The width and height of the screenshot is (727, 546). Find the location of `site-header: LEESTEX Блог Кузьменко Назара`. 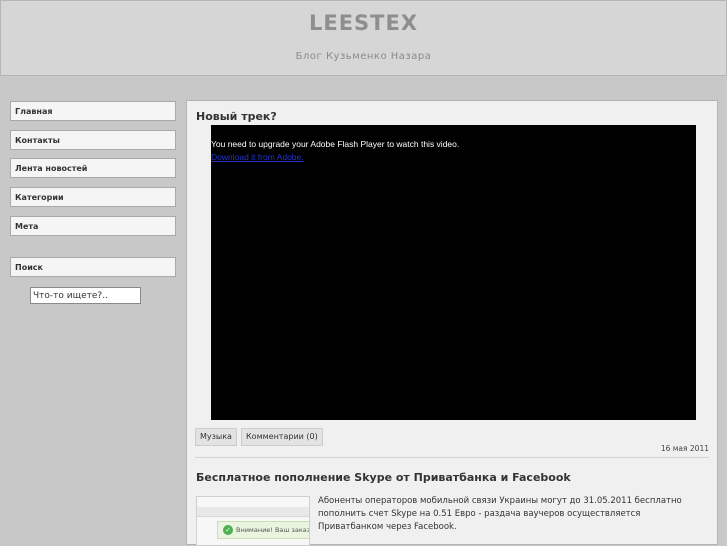

site-header: LEESTEX Блог Кузьменко Назара is located at coordinates (363, 38).